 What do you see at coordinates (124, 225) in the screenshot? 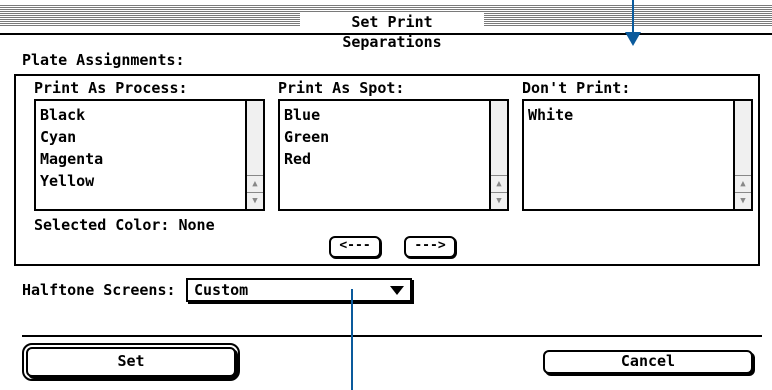
I see `selected-color-label: Selected Color: None` at bounding box center [124, 225].